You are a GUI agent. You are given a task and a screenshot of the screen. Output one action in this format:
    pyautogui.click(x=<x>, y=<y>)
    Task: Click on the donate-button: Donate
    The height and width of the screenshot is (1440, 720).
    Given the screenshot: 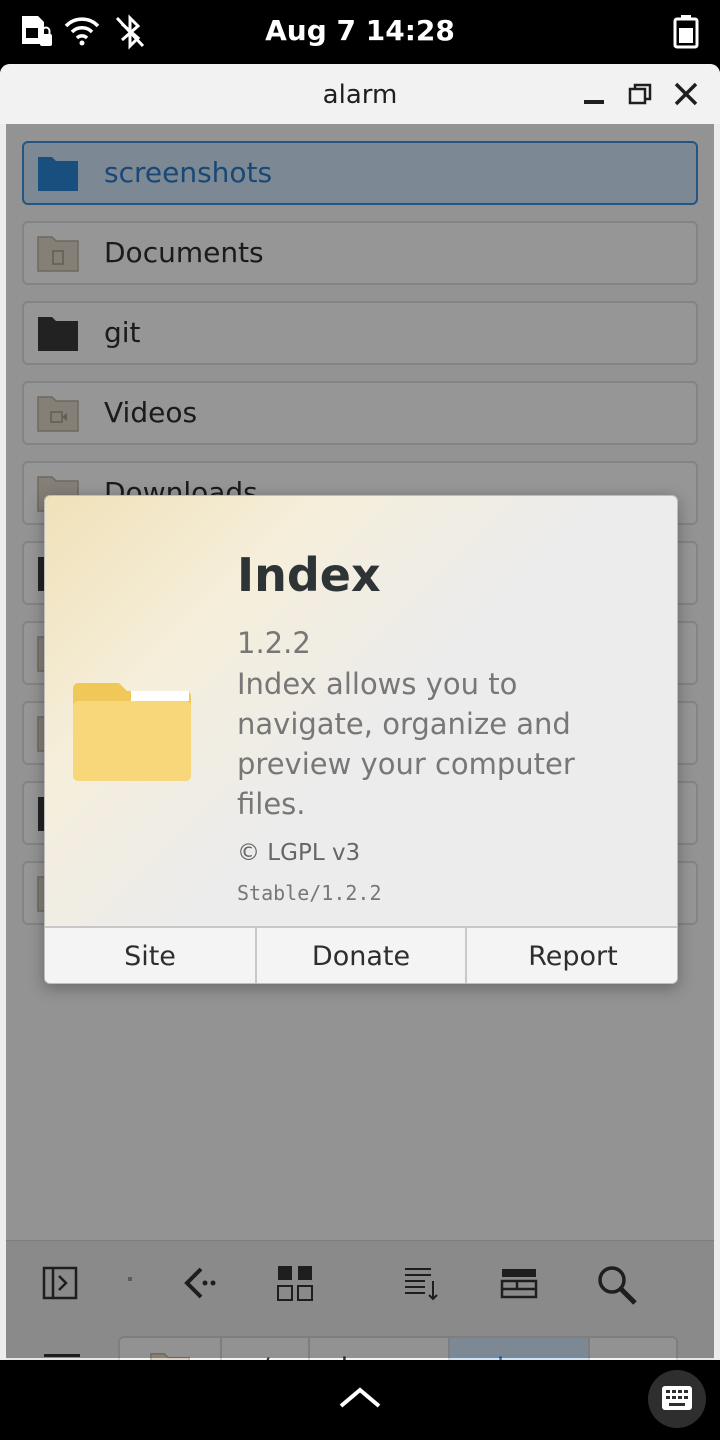 What is the action you would take?
    pyautogui.click(x=360, y=955)
    